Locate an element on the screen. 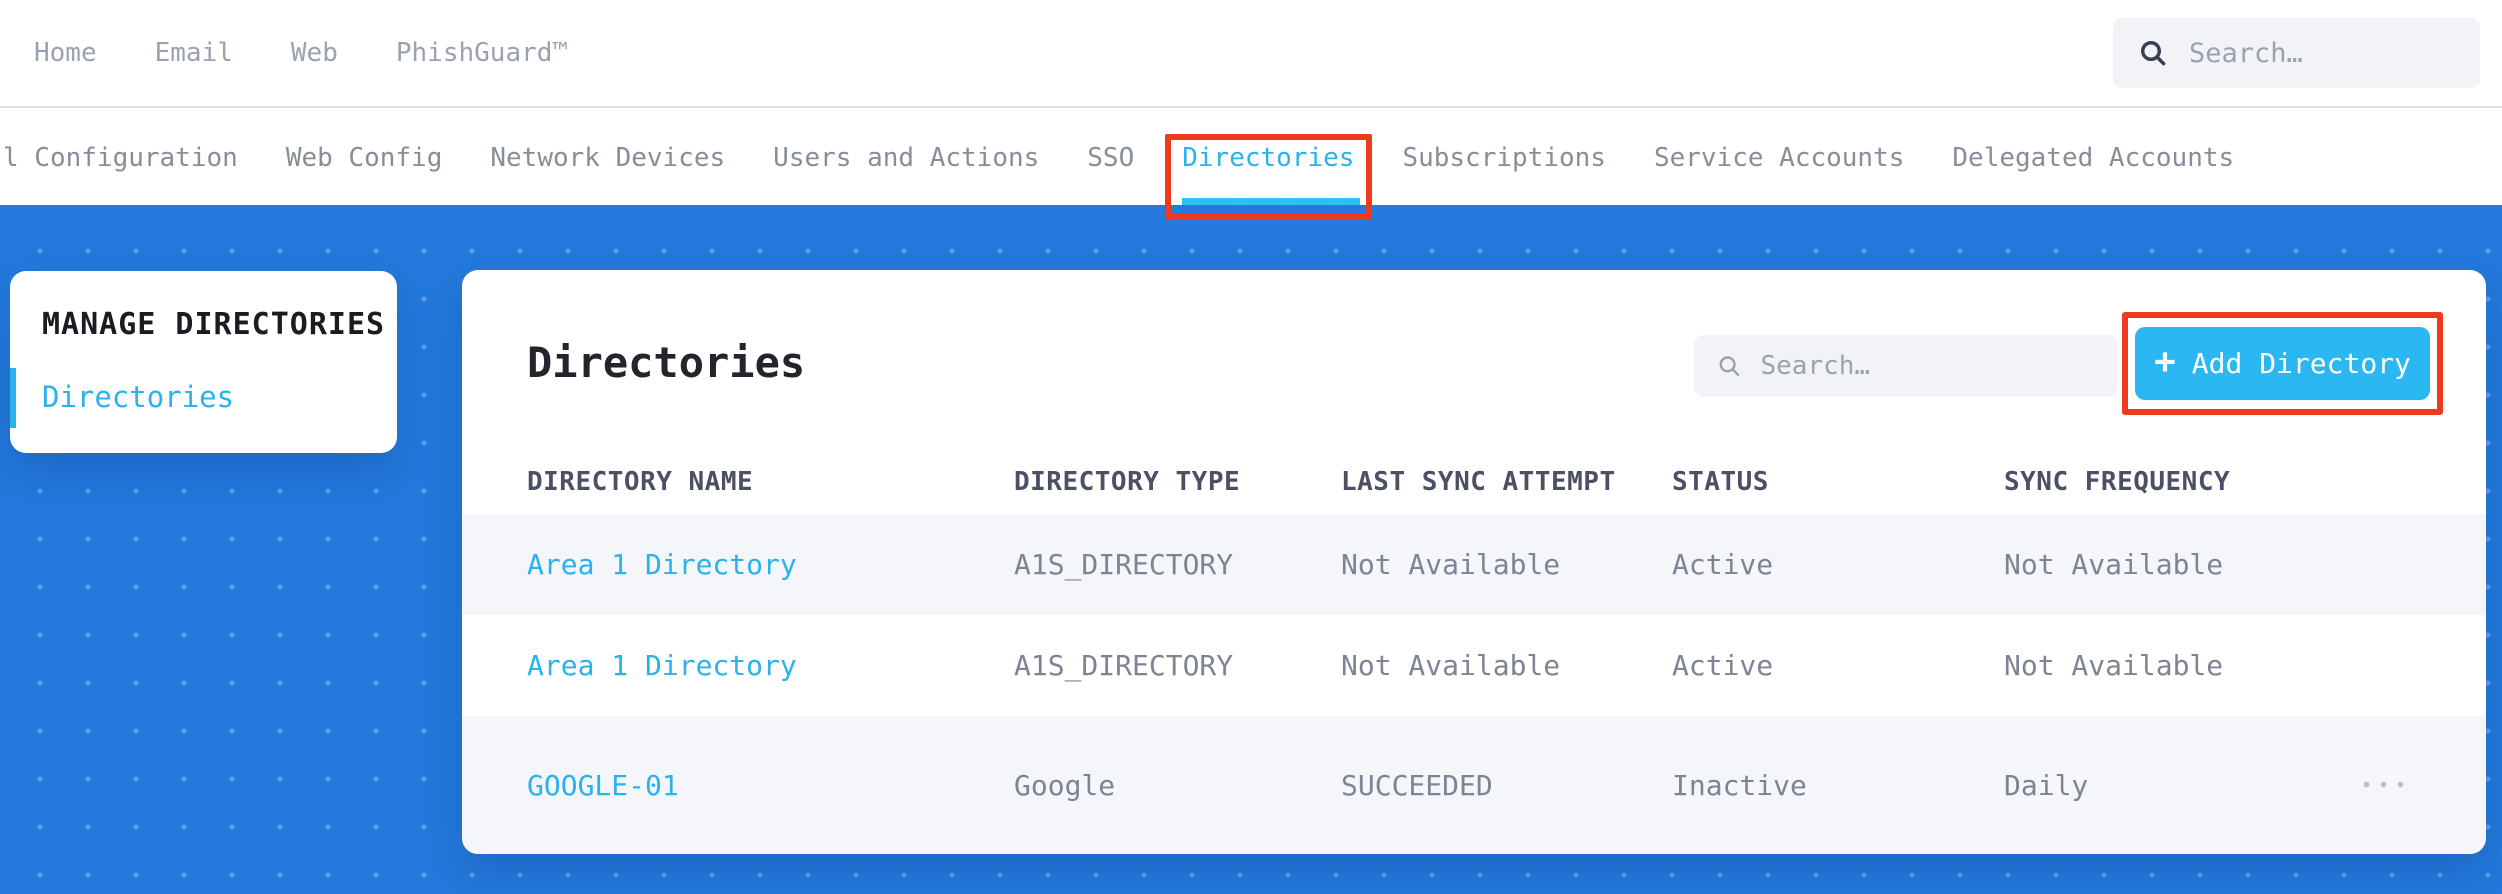 This screenshot has height=894, width=2502. add-directory-button: + Add Directory is located at coordinates (2282, 363).